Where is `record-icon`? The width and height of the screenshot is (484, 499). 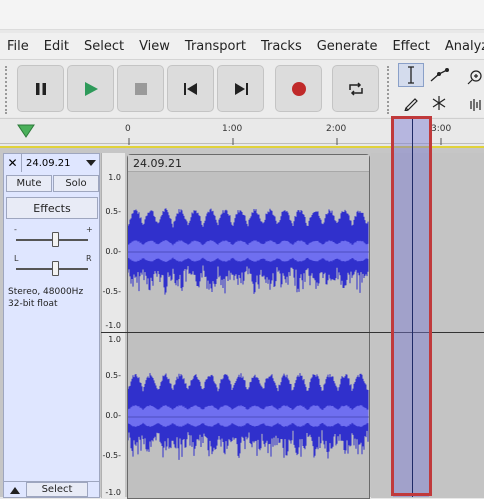 record-icon is located at coordinates (298, 88).